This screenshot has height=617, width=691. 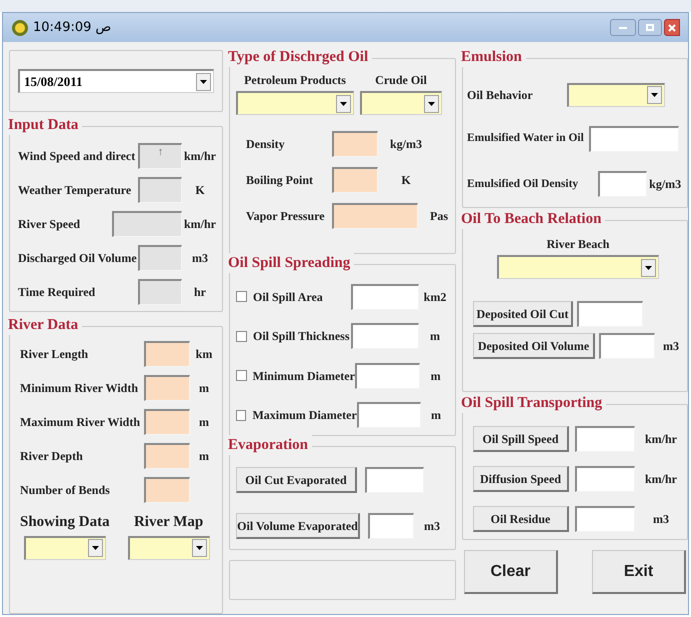 What do you see at coordinates (523, 184) in the screenshot?
I see `field-label: Emulsified Oil Density` at bounding box center [523, 184].